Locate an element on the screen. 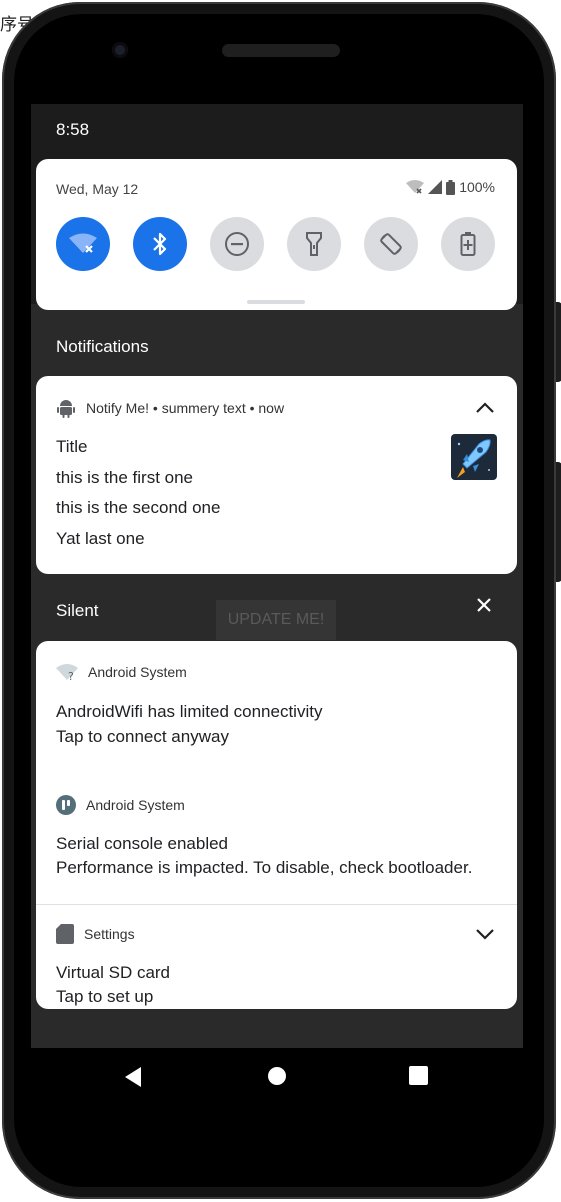  silent-header: Silent is located at coordinates (77, 610).